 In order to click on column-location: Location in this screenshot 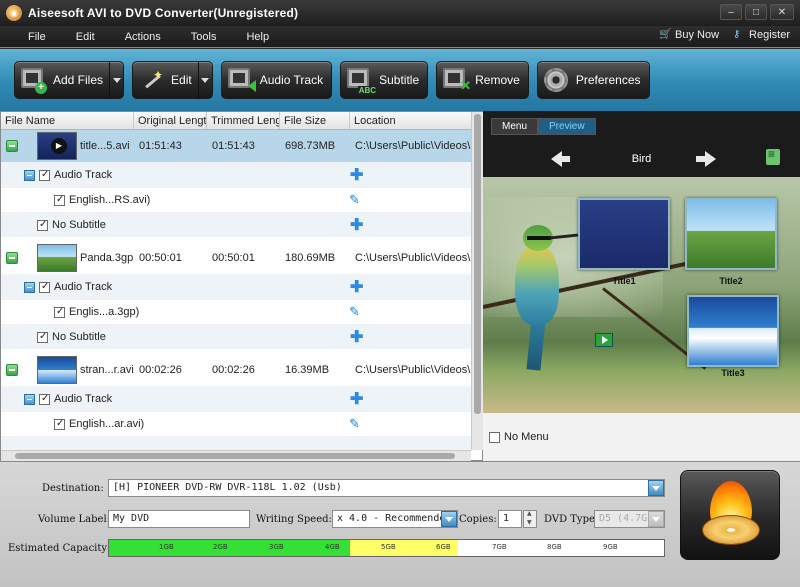, I will do `click(410, 120)`.